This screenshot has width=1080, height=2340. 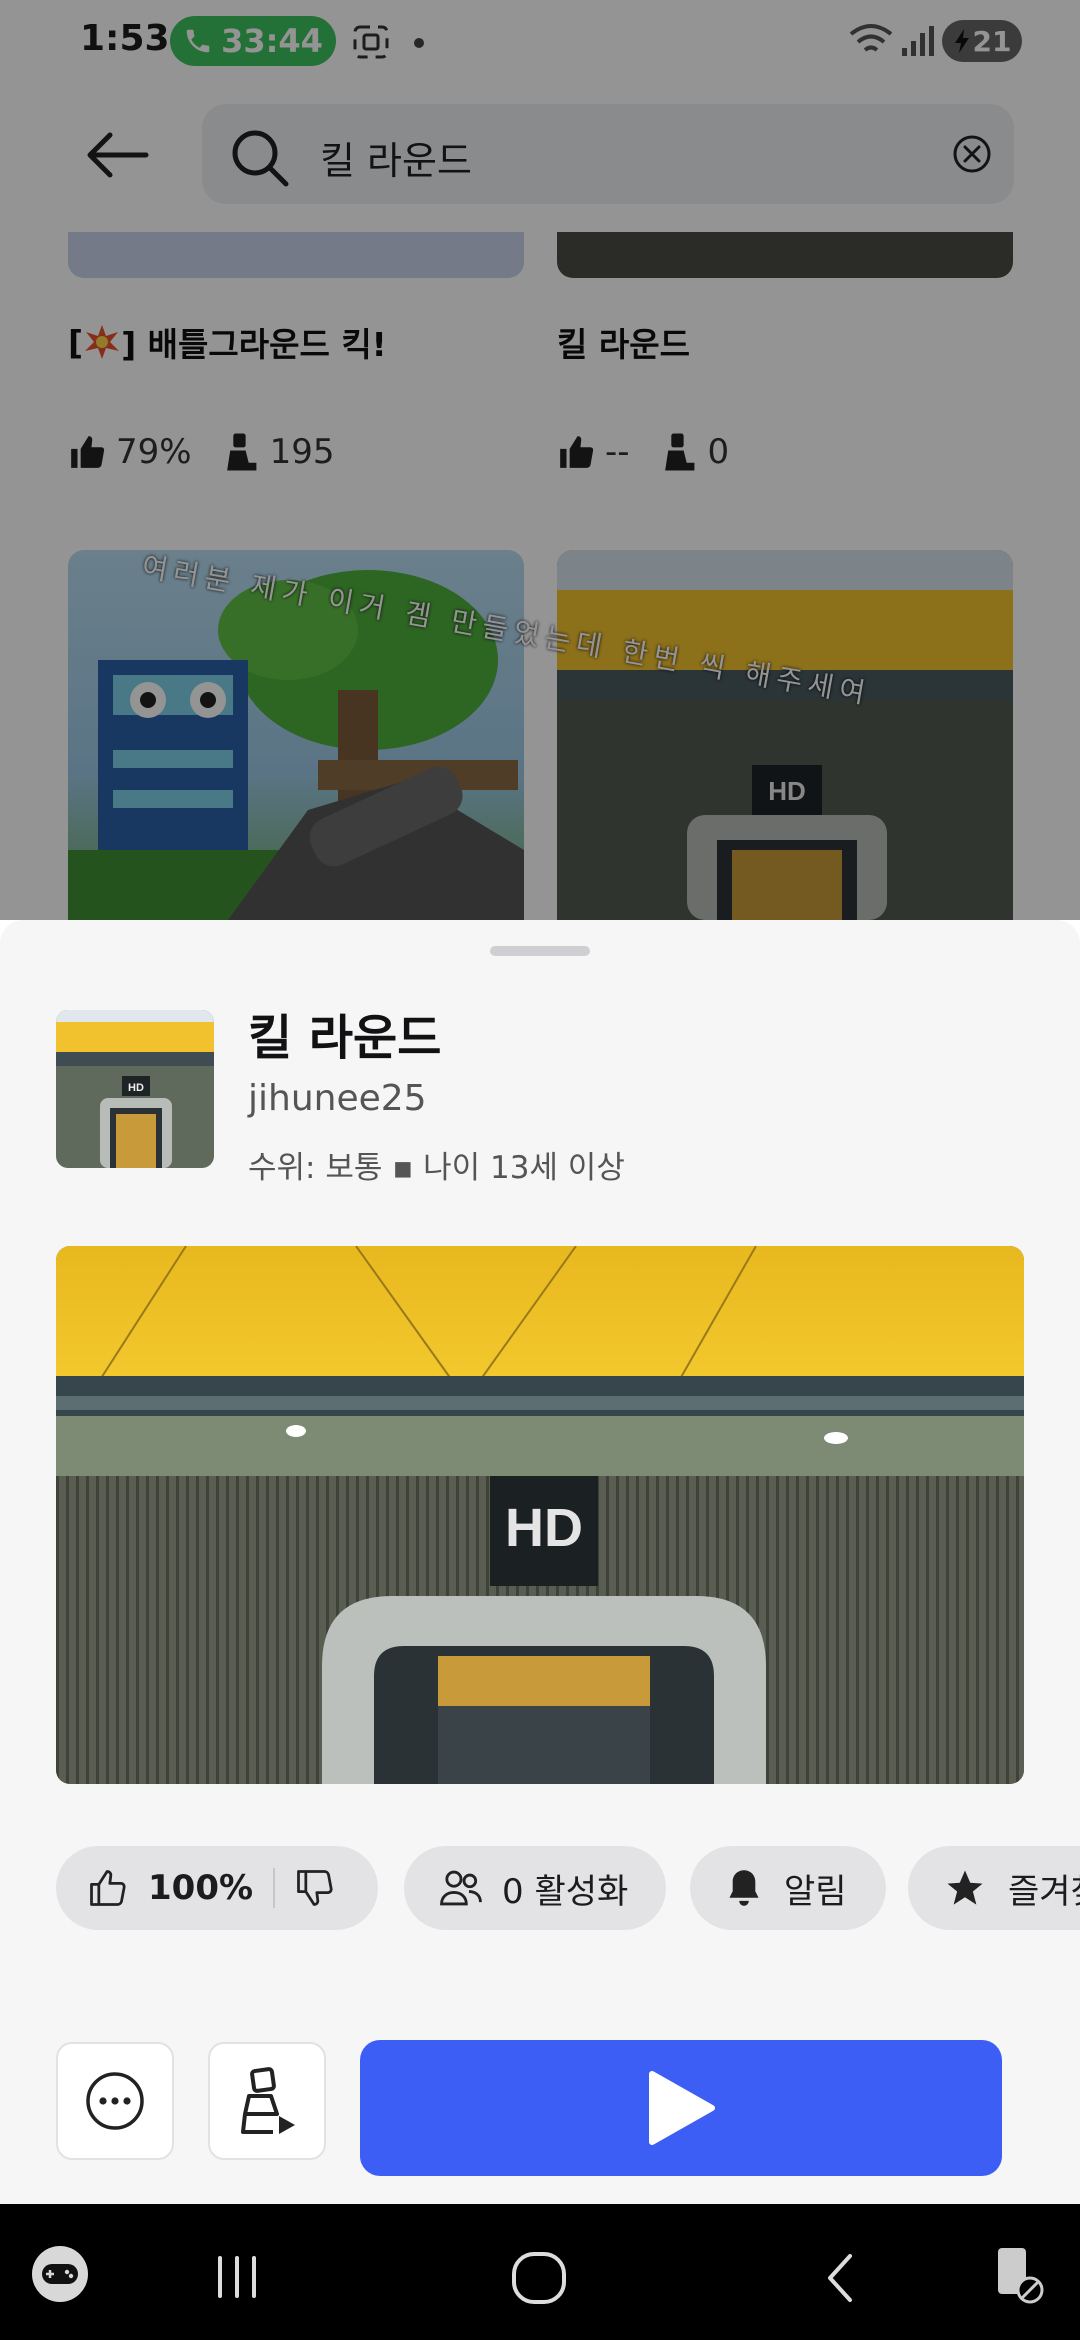 What do you see at coordinates (461, 1888) in the screenshot?
I see `people-icon` at bounding box center [461, 1888].